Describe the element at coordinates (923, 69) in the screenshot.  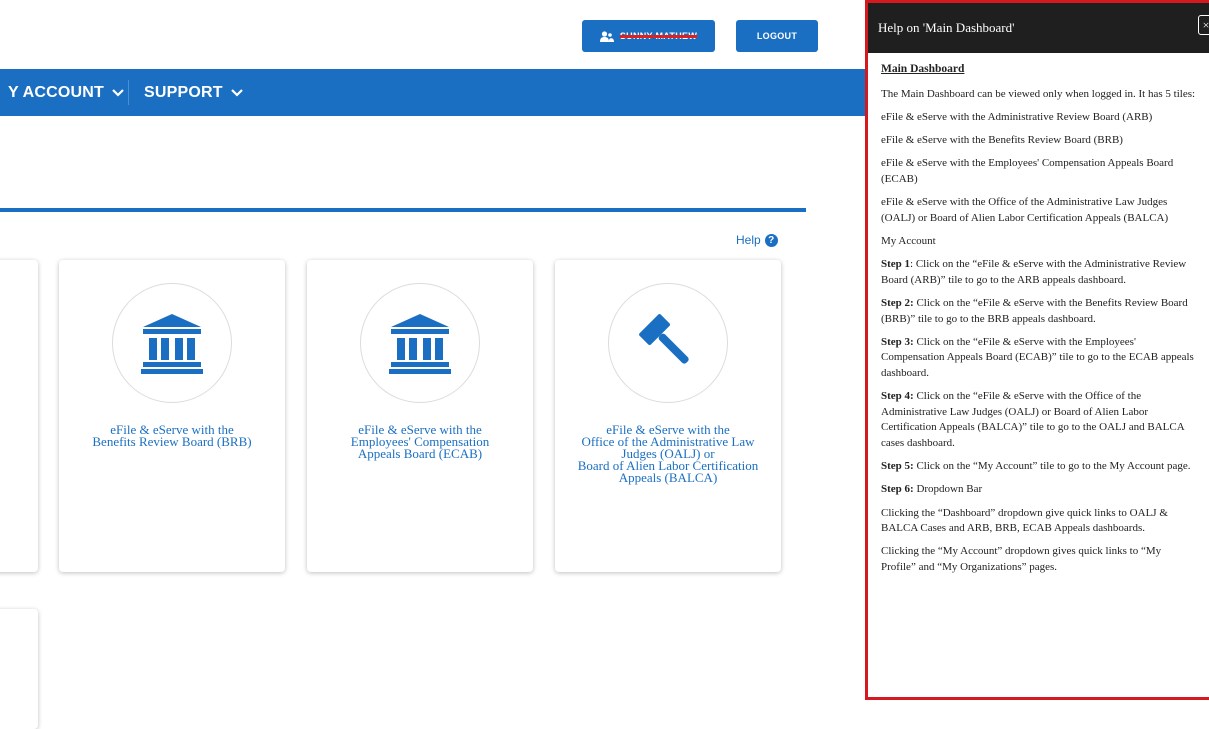
I see `help-section-title: Main Dashboard` at that location.